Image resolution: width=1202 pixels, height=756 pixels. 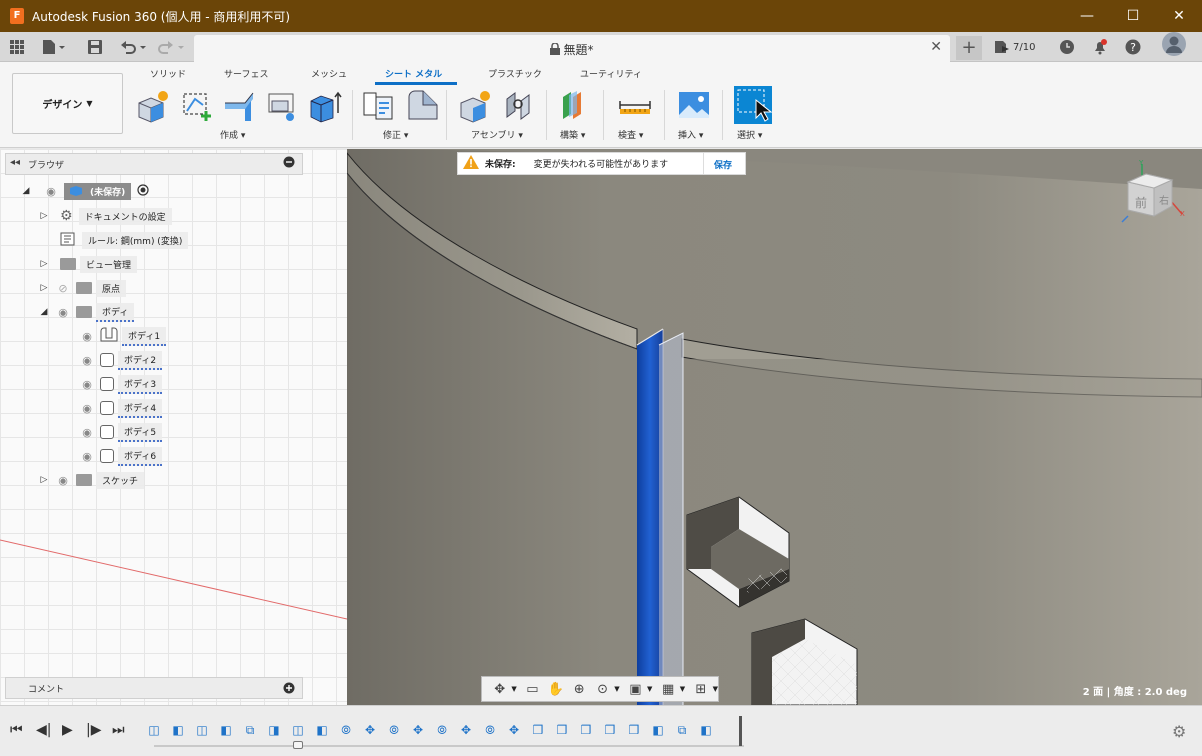 I want to click on new-component-assembly-icon, so click(x=476, y=106).